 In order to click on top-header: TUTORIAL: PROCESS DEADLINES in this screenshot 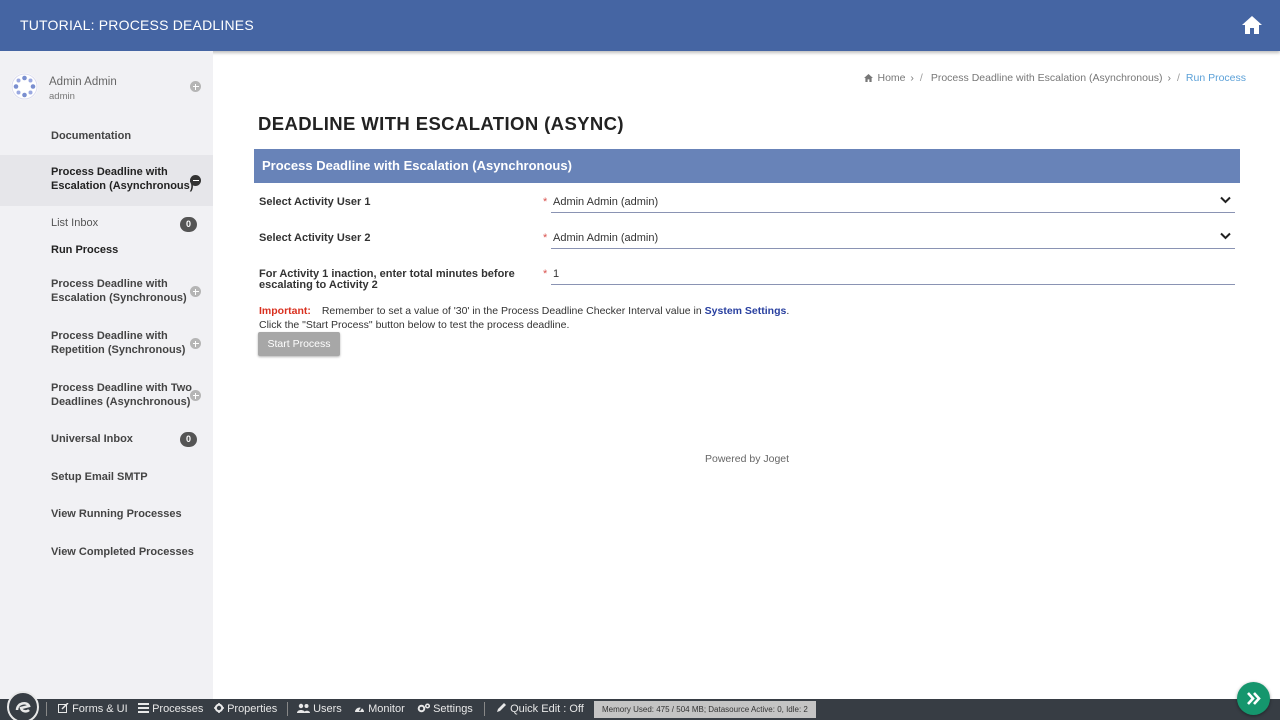, I will do `click(640, 25)`.